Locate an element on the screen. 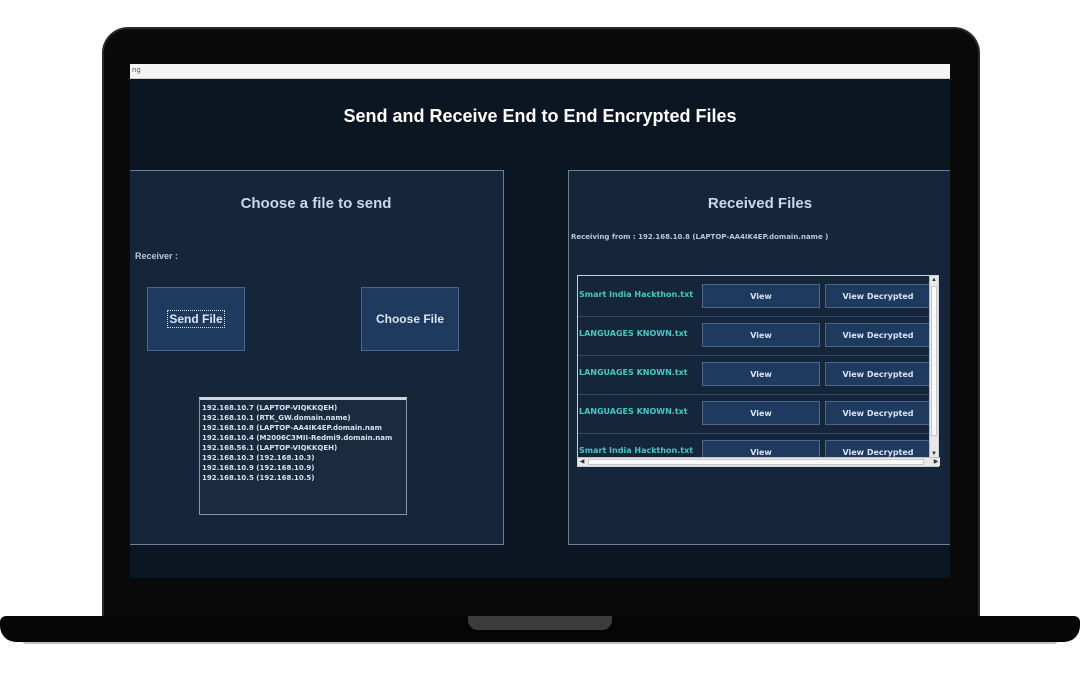  receiver-list-item: 192.168.56.1 (LAPTOP-VIQKKQEH) is located at coordinates (303, 448).